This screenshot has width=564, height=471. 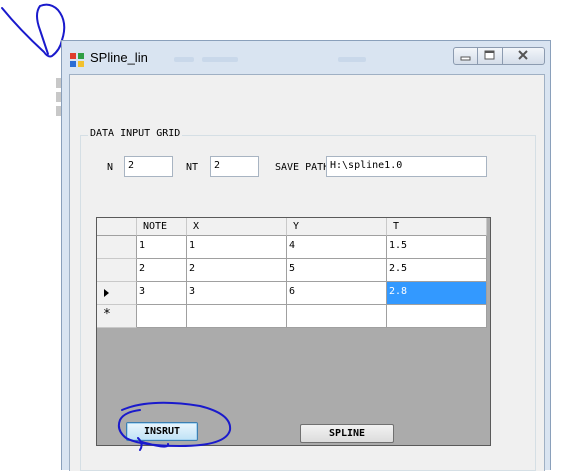 What do you see at coordinates (302, 167) in the screenshot?
I see `save-path-label: SAVE PATH` at bounding box center [302, 167].